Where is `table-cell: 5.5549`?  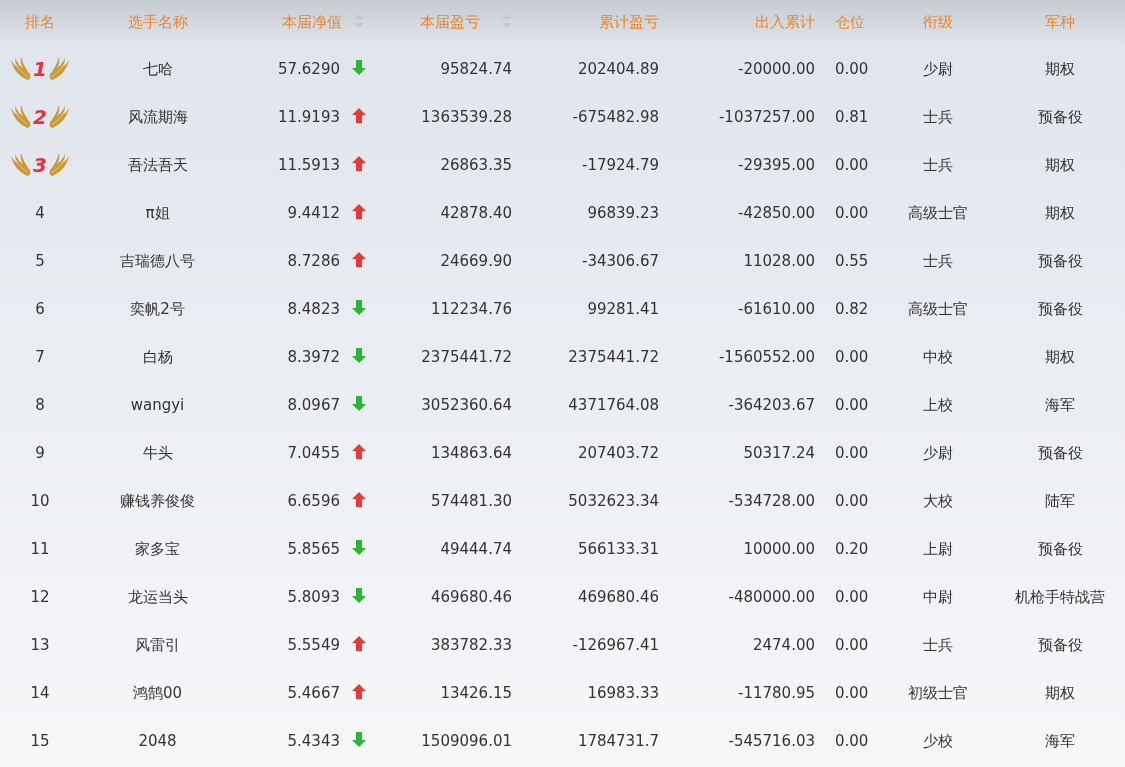
table-cell: 5.5549 is located at coordinates (313, 644).